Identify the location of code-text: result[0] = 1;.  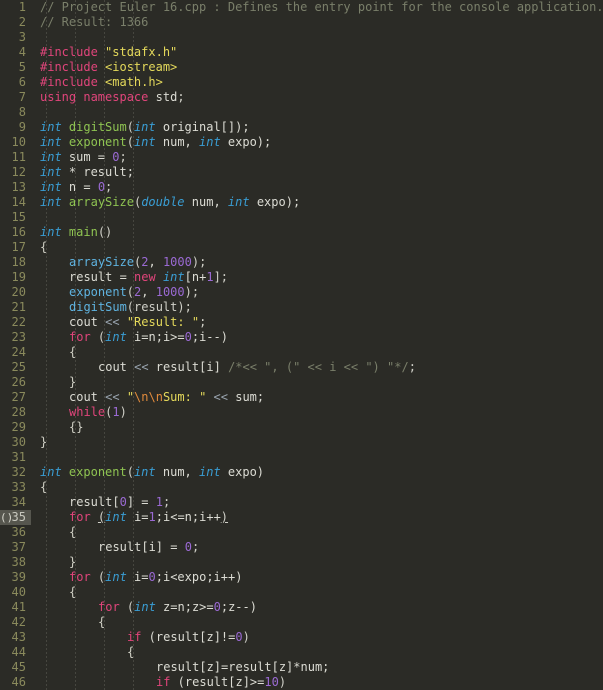
(119, 502).